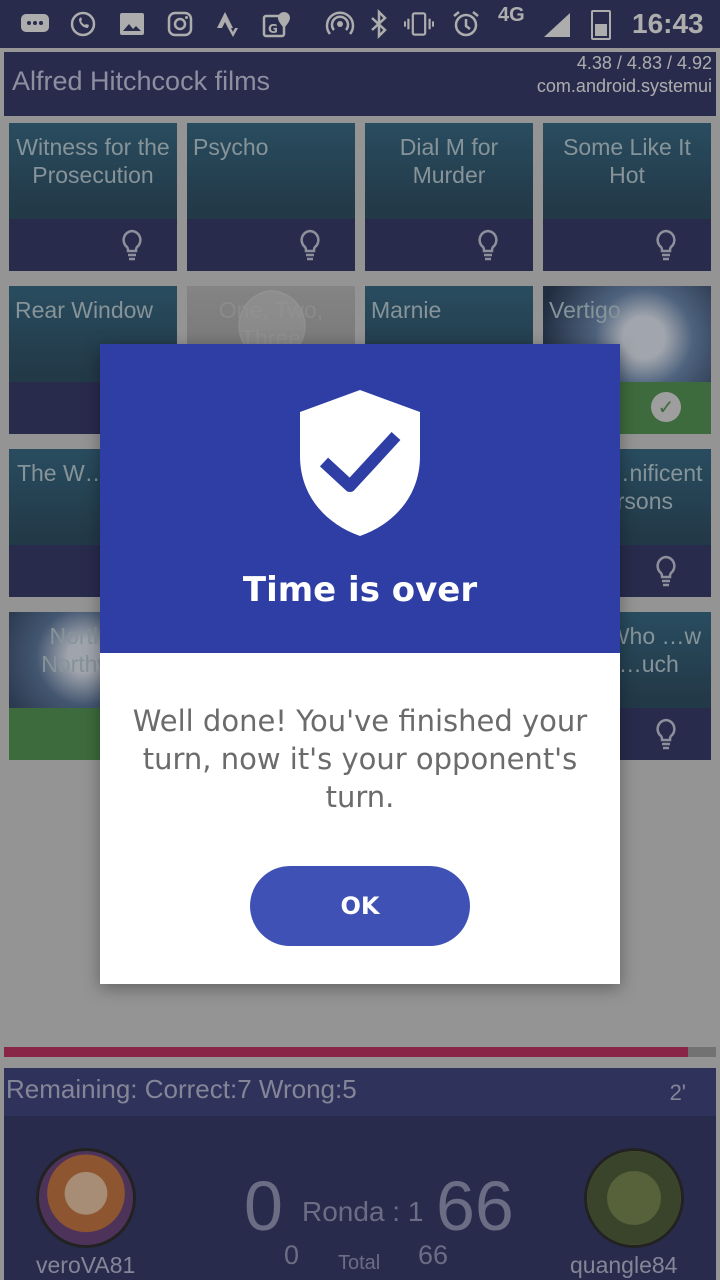 Image resolution: width=720 pixels, height=1280 pixels. What do you see at coordinates (360, 590) in the screenshot?
I see `dialog-title: Time is over` at bounding box center [360, 590].